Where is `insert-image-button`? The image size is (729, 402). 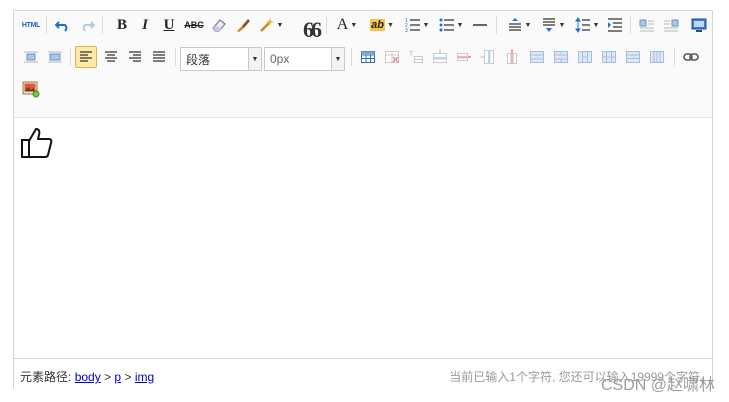
insert-image-button is located at coordinates (31, 89).